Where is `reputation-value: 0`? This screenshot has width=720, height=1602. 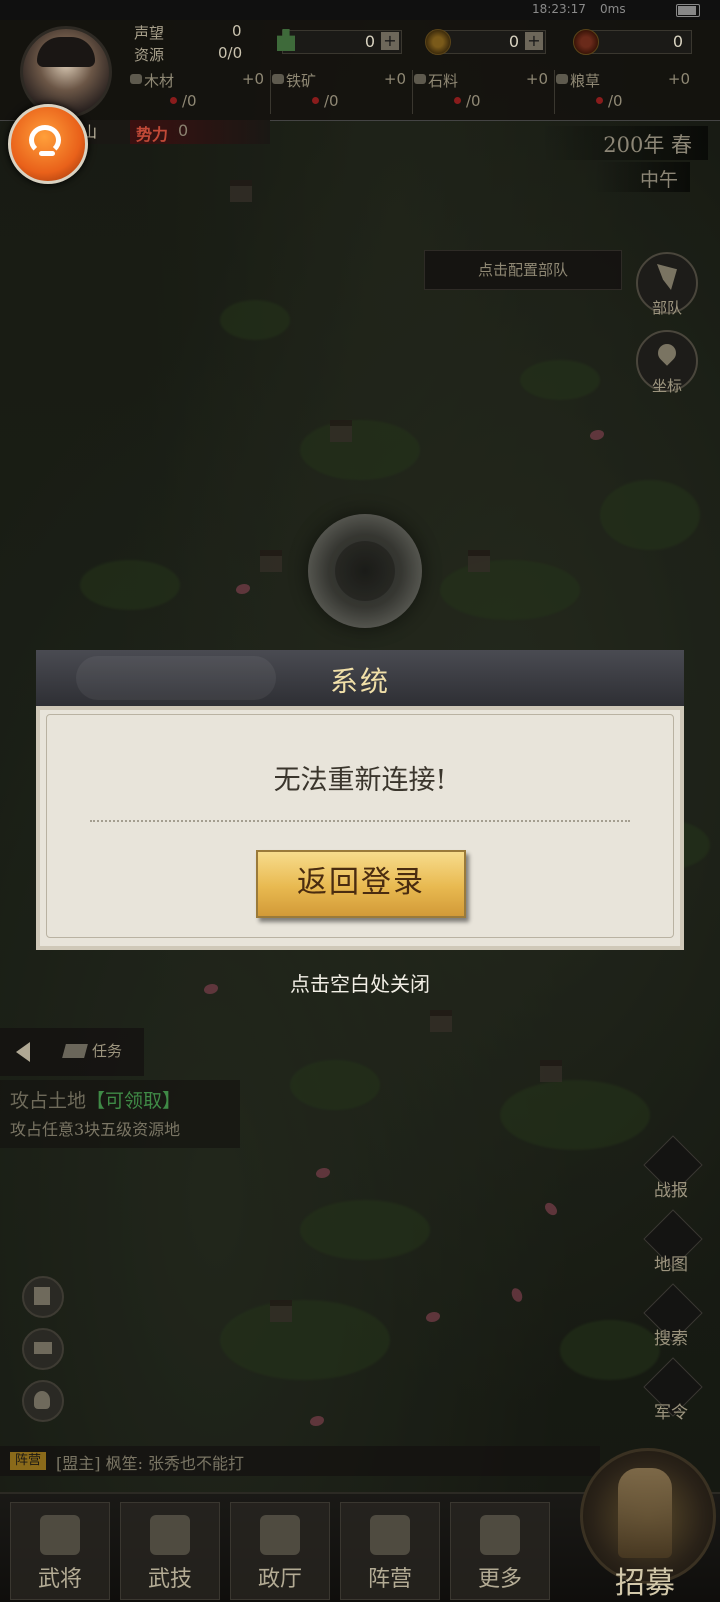 reputation-value: 0 is located at coordinates (237, 31).